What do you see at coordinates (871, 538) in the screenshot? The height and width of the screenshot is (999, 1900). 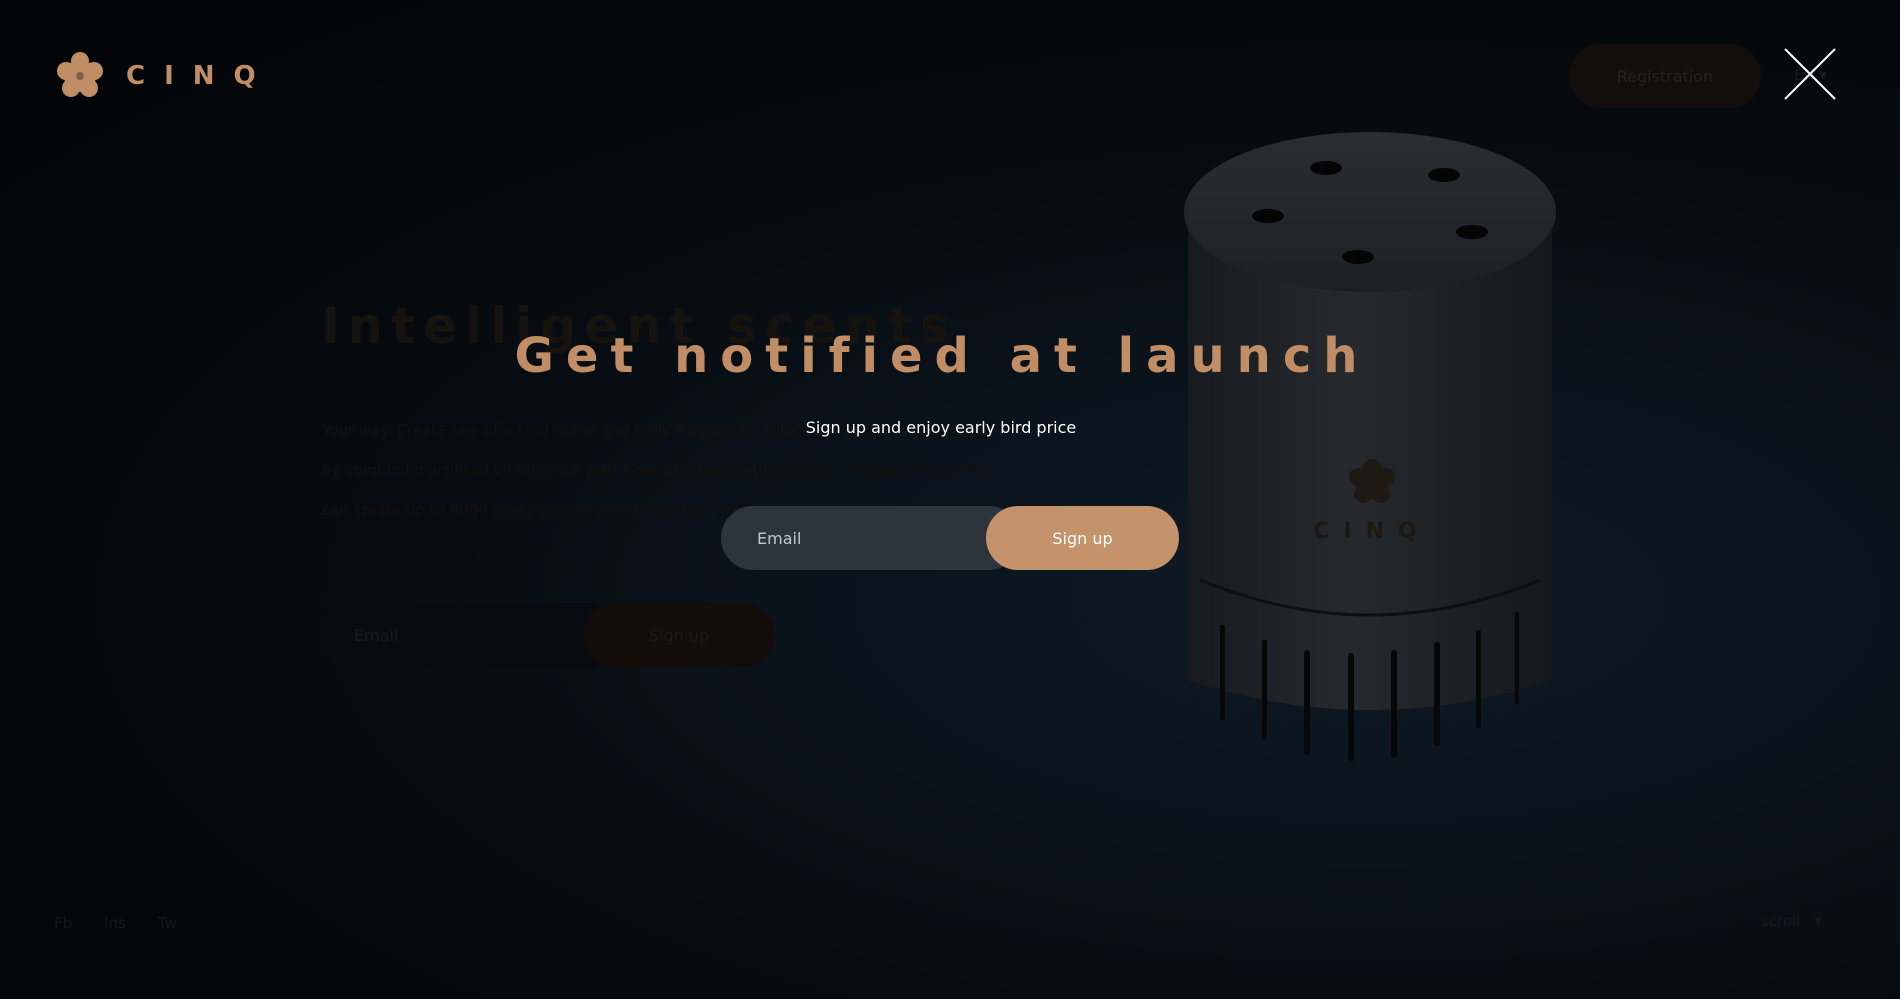 I see `email-input` at bounding box center [871, 538].